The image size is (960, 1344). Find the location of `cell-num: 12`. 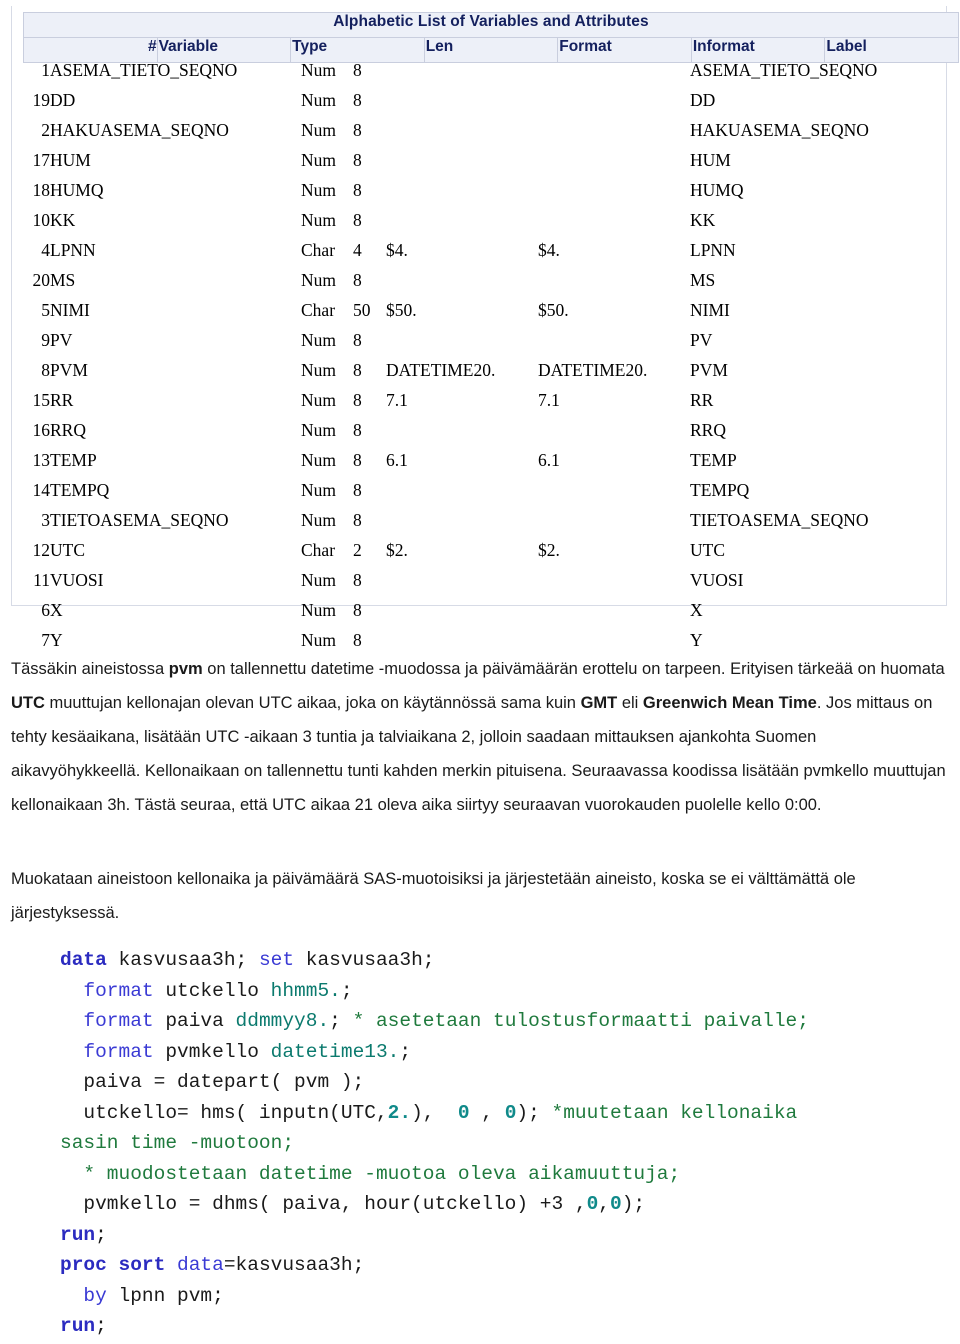

cell-num: 12 is located at coordinates (41, 550).